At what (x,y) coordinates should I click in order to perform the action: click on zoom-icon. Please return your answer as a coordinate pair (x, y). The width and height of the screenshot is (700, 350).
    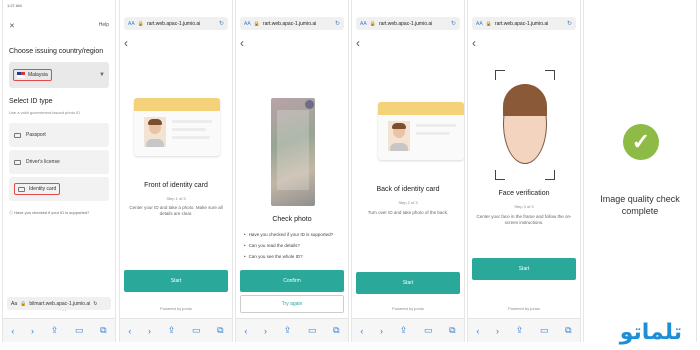
    Looking at the image, I should click on (309, 104).